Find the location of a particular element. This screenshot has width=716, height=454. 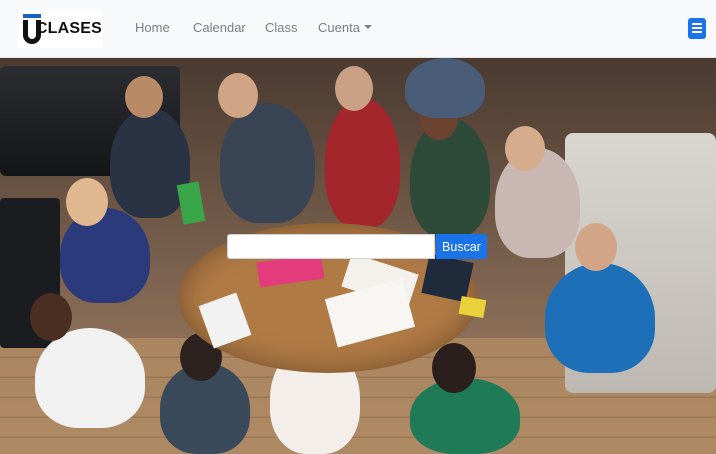

nav-dropdown-label: Cuenta is located at coordinates (339, 27).